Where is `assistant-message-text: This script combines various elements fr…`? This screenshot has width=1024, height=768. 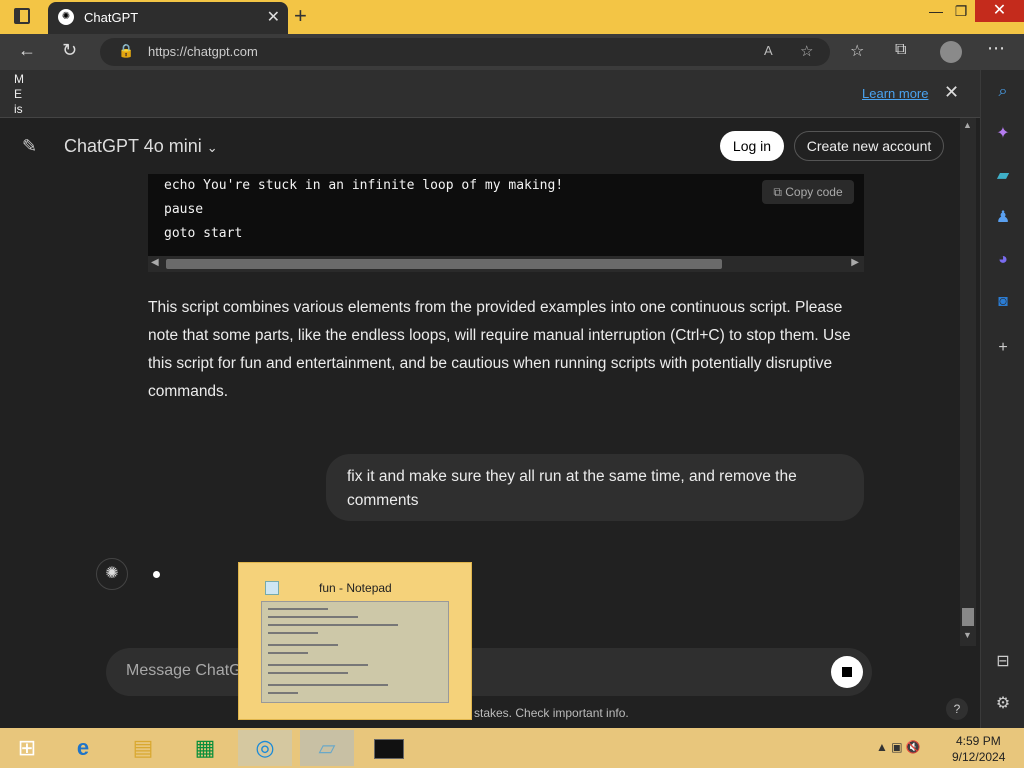 assistant-message-text: This script combines various elements fr… is located at coordinates (499, 349).